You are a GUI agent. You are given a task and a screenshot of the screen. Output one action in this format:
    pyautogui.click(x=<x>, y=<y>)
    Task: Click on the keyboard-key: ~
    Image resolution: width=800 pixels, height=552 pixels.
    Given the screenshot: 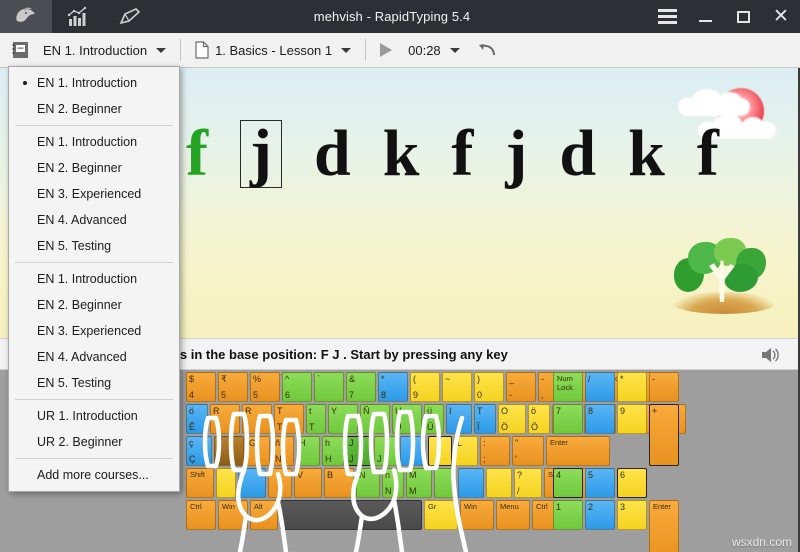 What is the action you would take?
    pyautogui.click(x=457, y=387)
    